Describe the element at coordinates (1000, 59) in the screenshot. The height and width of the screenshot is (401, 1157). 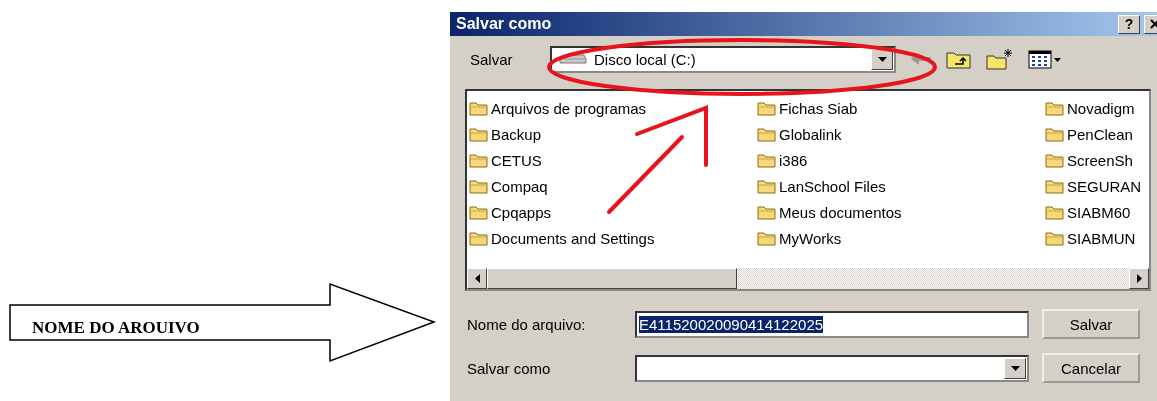
I see `new-folder-icon` at that location.